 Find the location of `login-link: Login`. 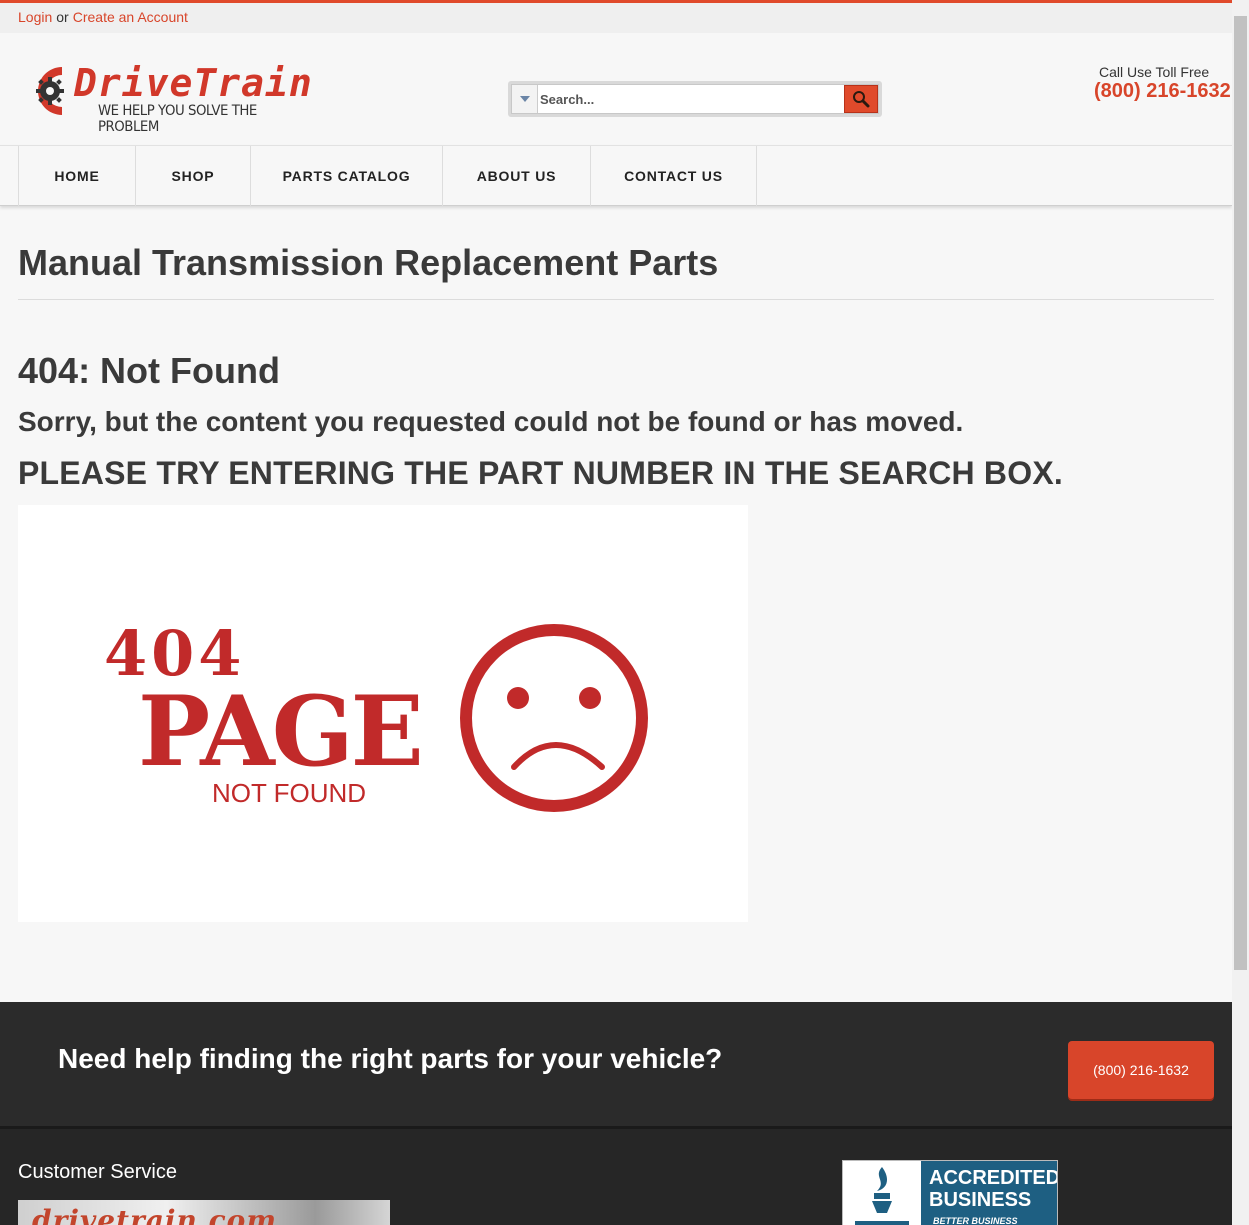

login-link: Login is located at coordinates (35, 17).